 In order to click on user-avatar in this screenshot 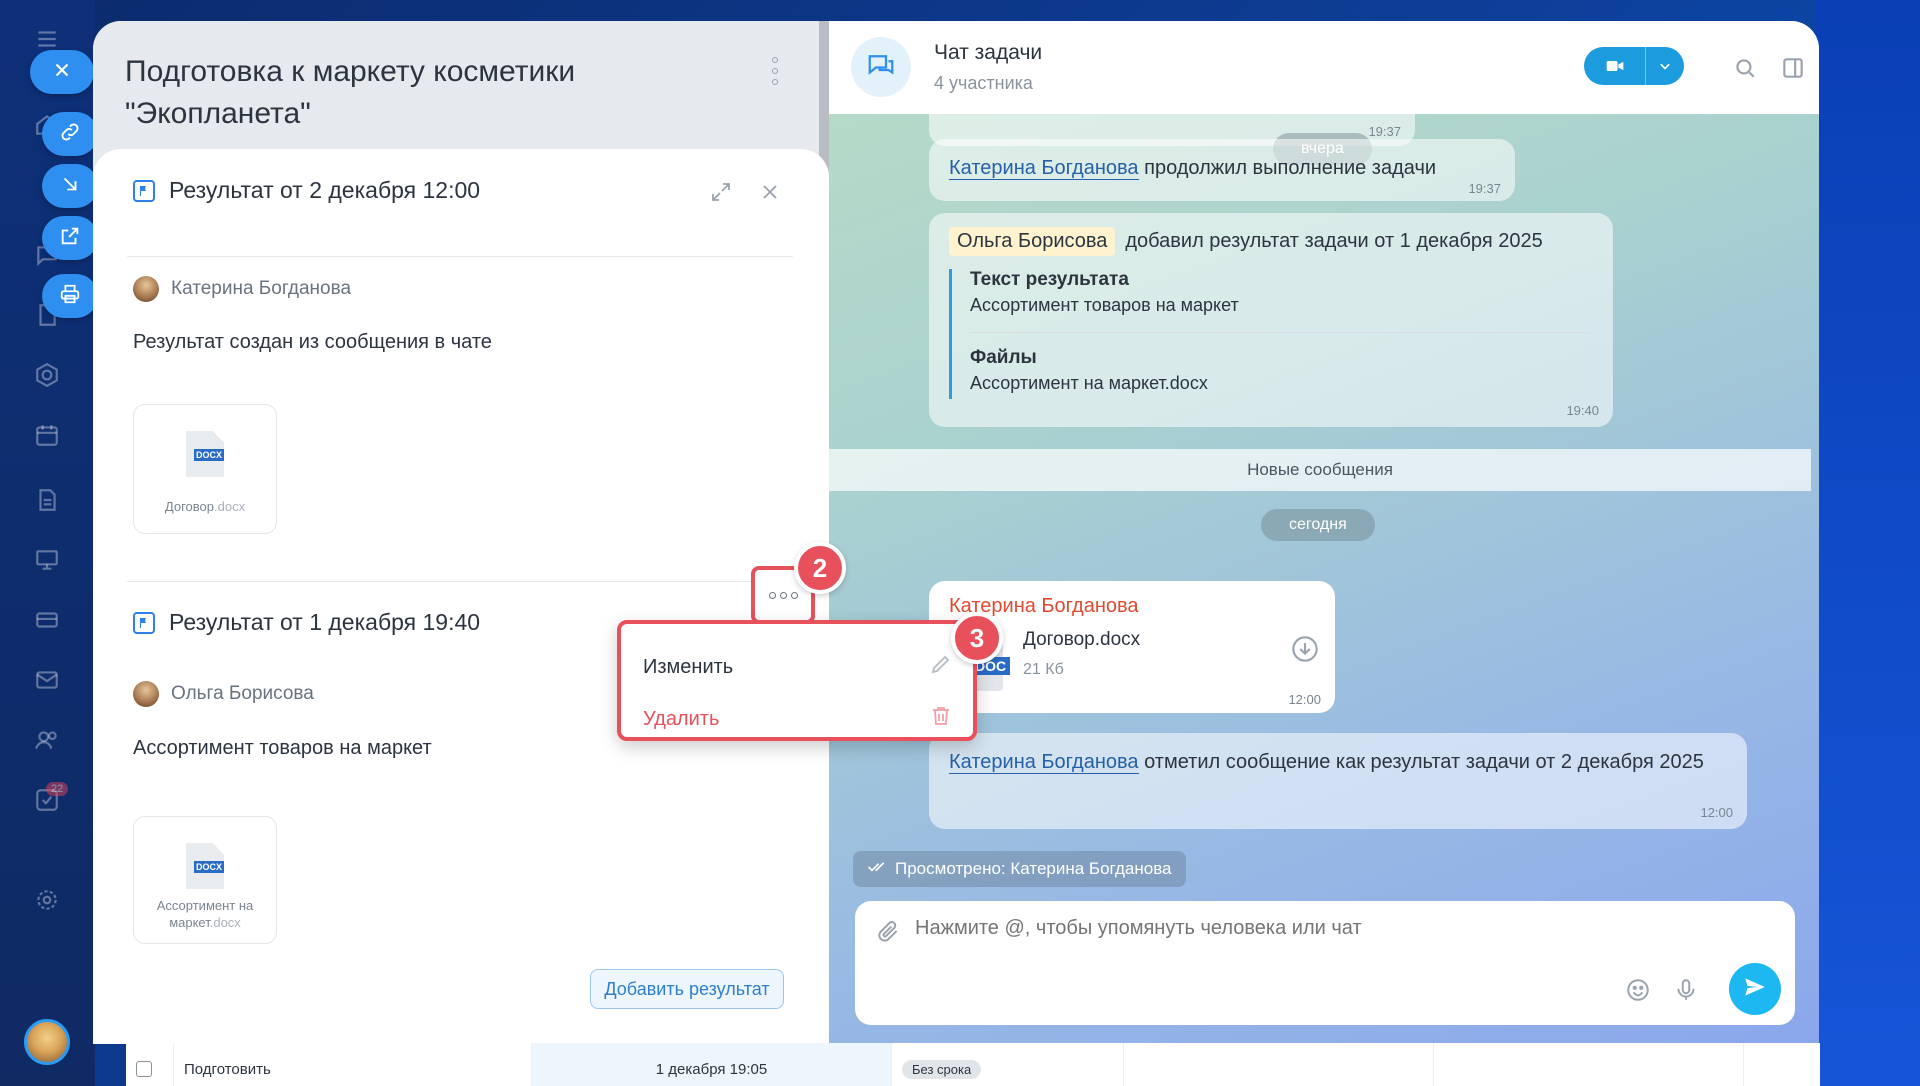, I will do `click(47, 1042)`.